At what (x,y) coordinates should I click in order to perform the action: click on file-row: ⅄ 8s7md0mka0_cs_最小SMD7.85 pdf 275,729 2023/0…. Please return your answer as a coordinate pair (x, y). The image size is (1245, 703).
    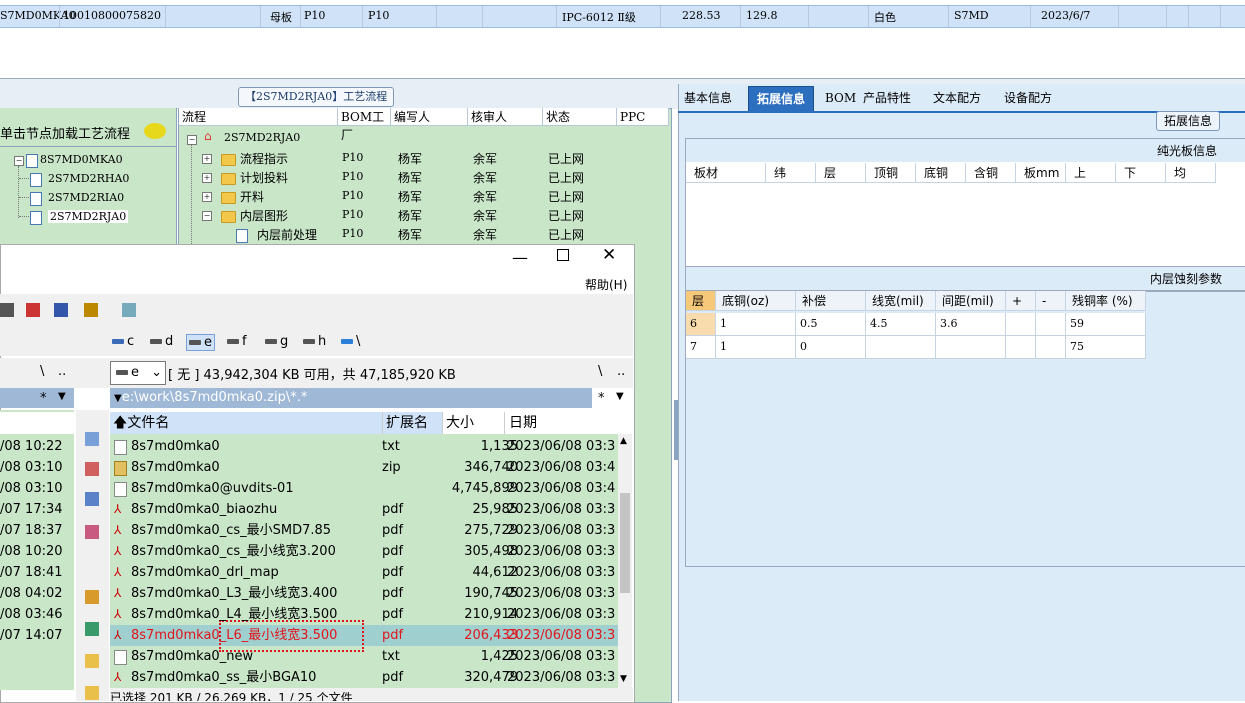
    Looking at the image, I should click on (372, 530).